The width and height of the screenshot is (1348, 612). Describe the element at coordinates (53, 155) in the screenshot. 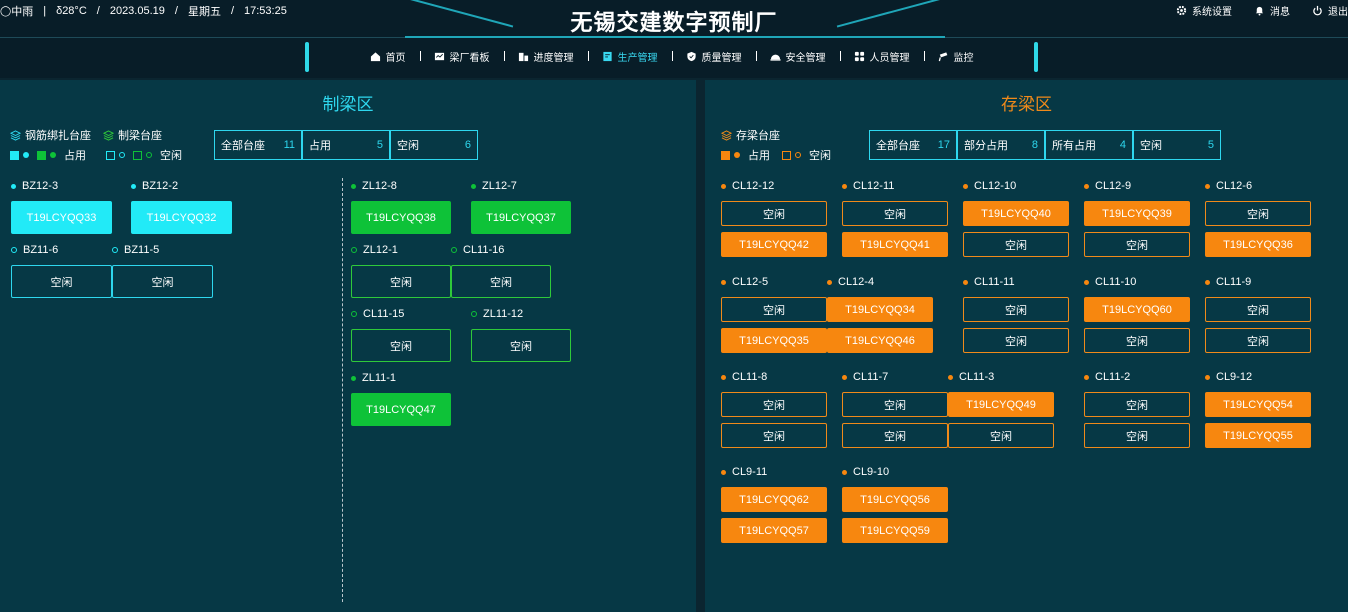

I see `legend-green-dot` at that location.